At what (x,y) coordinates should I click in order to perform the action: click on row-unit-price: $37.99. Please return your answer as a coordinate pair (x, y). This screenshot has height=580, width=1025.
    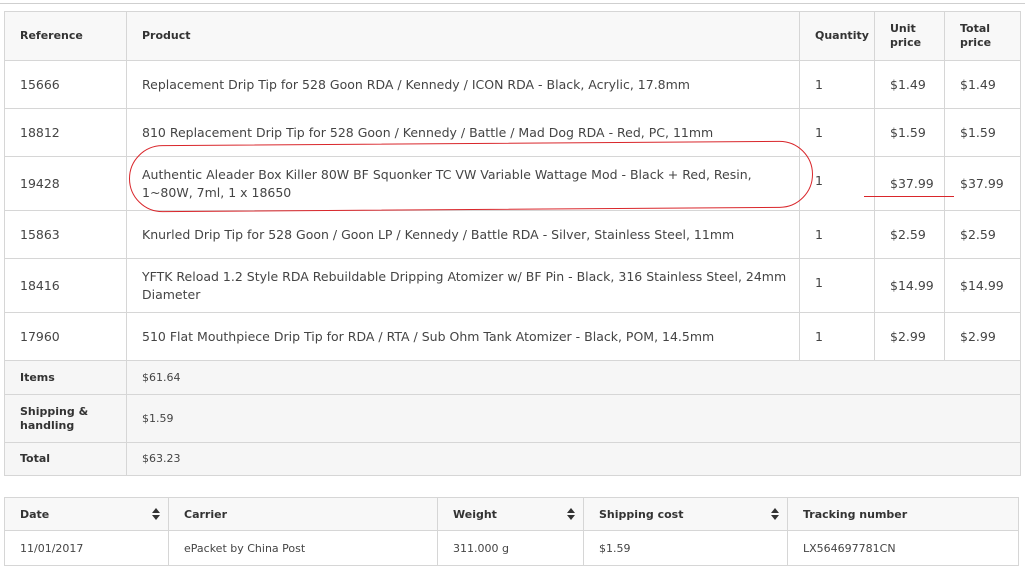
    Looking at the image, I should click on (909, 183).